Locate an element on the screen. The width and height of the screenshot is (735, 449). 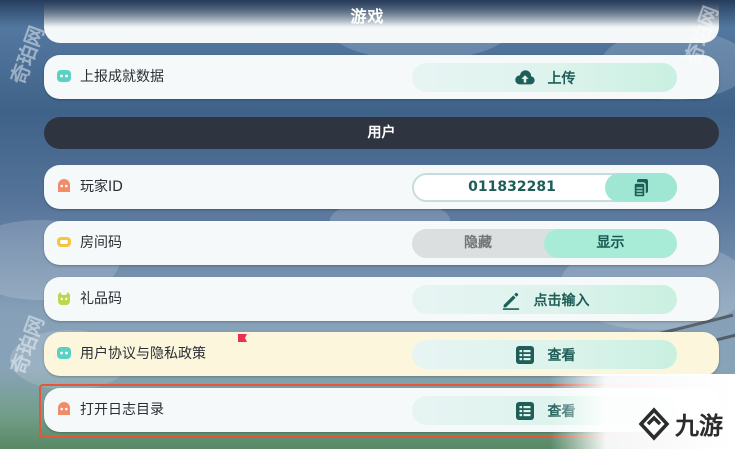
copy-id-button is located at coordinates (641, 187).